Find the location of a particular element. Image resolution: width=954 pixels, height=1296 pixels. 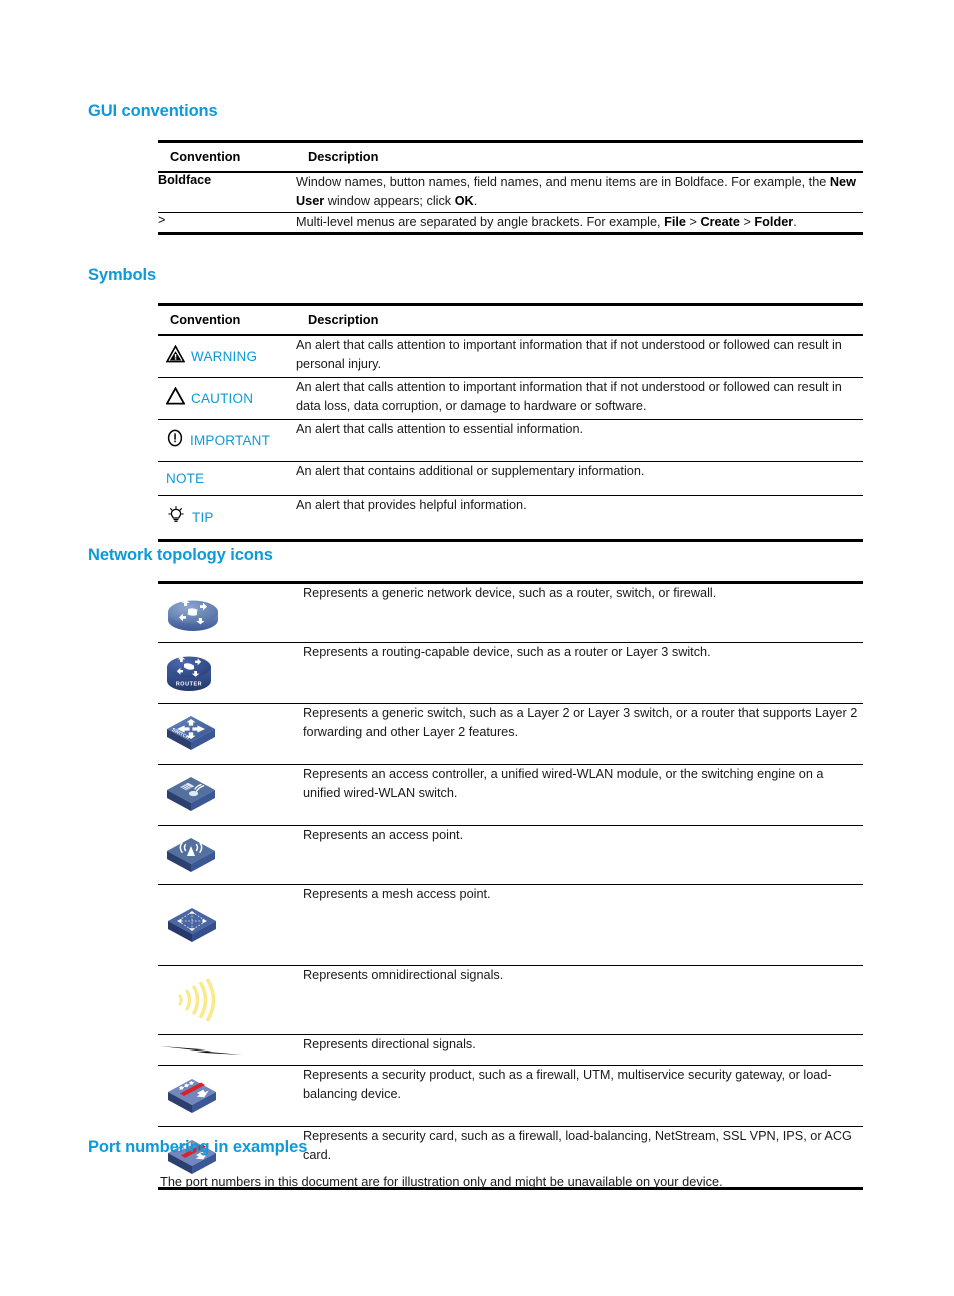

access-point-icon is located at coordinates (191, 855).